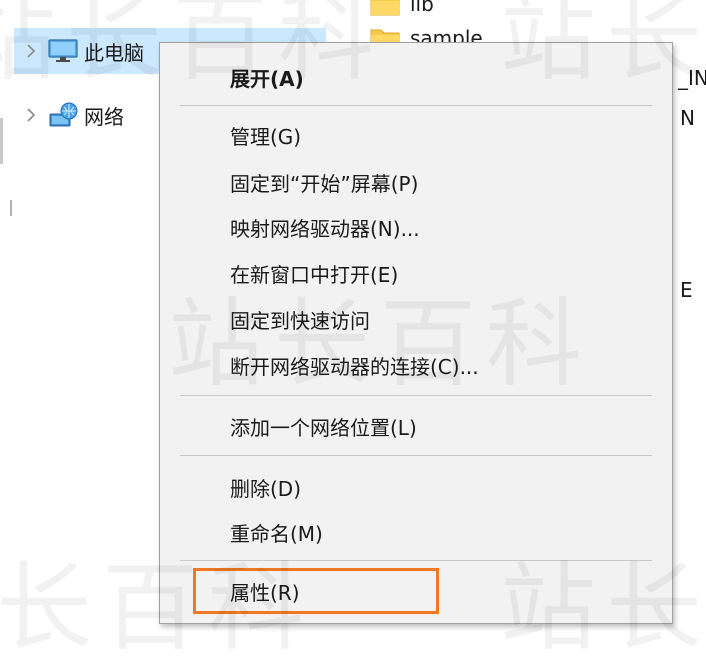 The image size is (706, 658). Describe the element at coordinates (416, 77) in the screenshot. I see `menu-item-expand: 展开(A)` at that location.